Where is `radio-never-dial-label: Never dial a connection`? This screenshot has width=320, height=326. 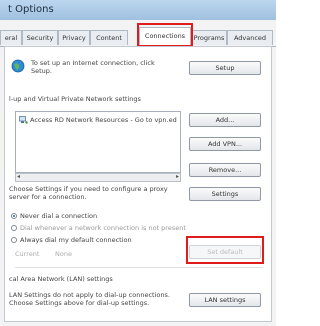
radio-never-dial-label: Never dial a connection is located at coordinates (59, 216).